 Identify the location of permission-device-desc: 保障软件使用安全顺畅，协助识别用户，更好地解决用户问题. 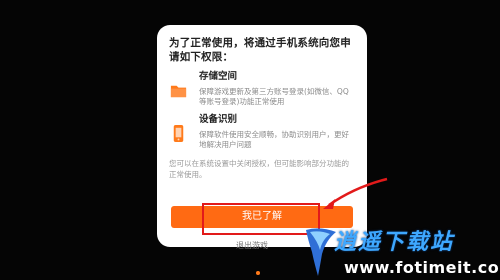
(274, 139).